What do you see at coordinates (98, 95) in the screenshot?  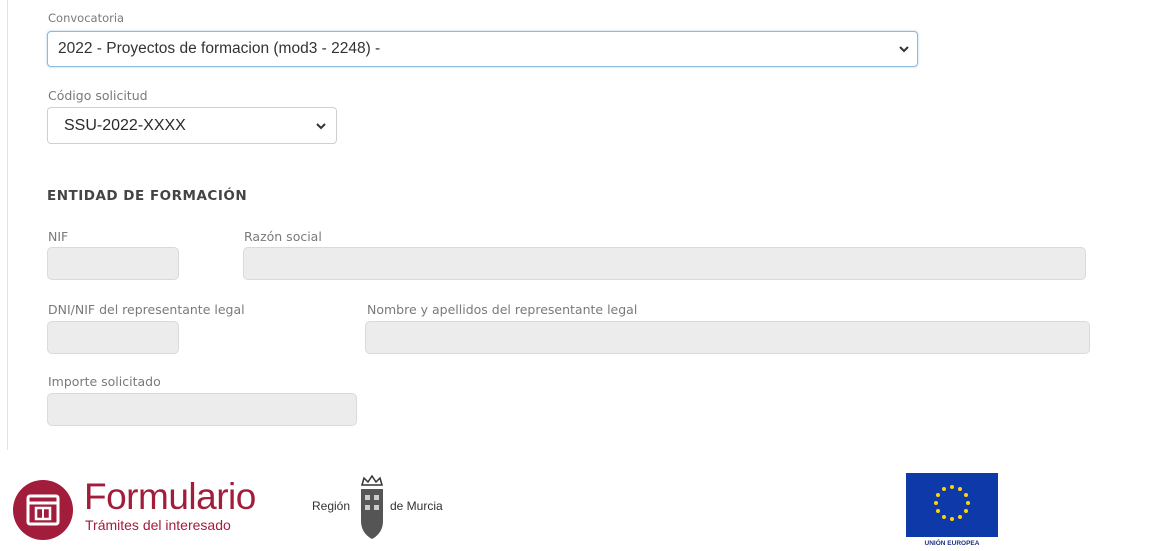 I see `codigo-solicitud-label: Código solicitud` at bounding box center [98, 95].